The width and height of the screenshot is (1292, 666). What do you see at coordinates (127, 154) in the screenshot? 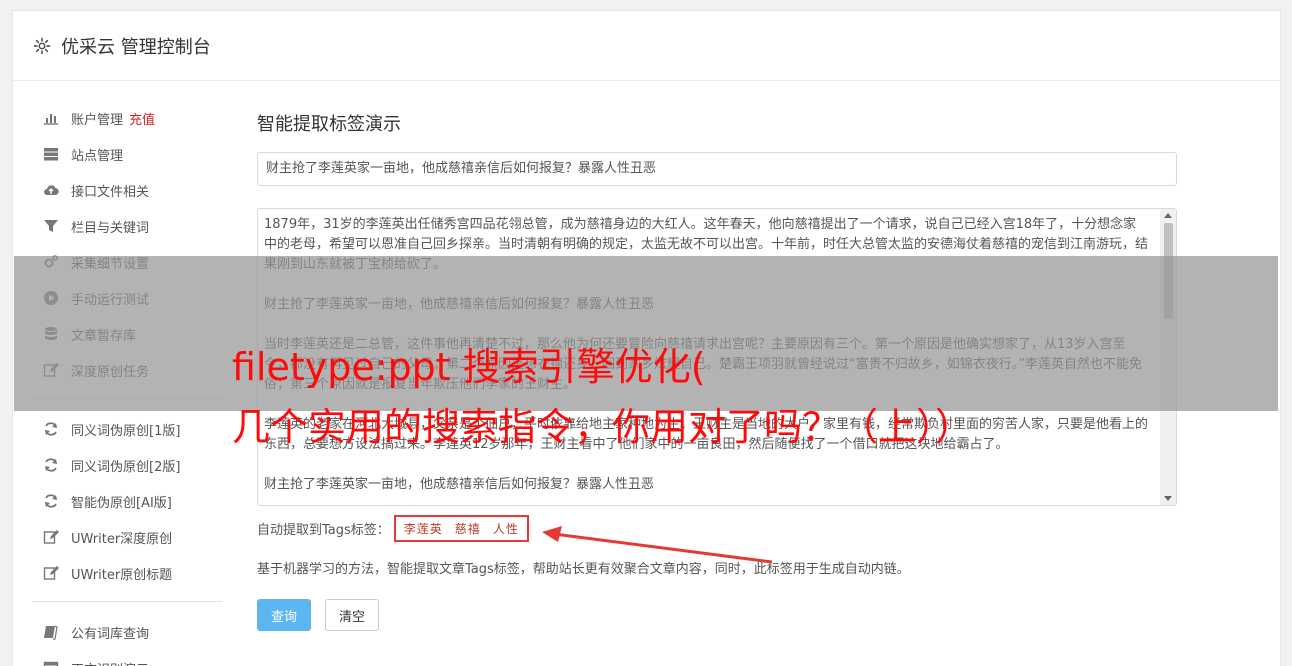
I see `sidebar-item: 站点管理` at bounding box center [127, 154].